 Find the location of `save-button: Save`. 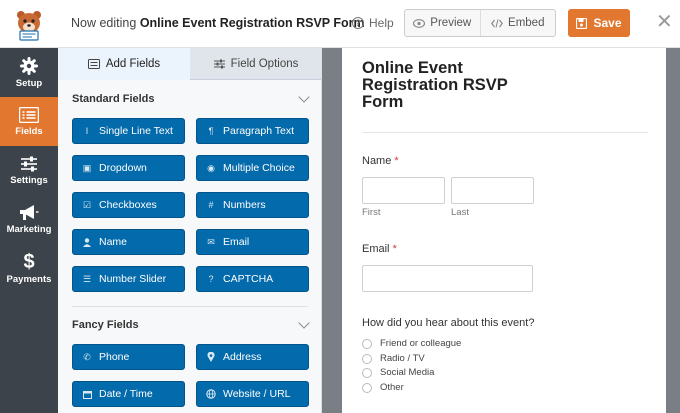

save-button: Save is located at coordinates (599, 23).